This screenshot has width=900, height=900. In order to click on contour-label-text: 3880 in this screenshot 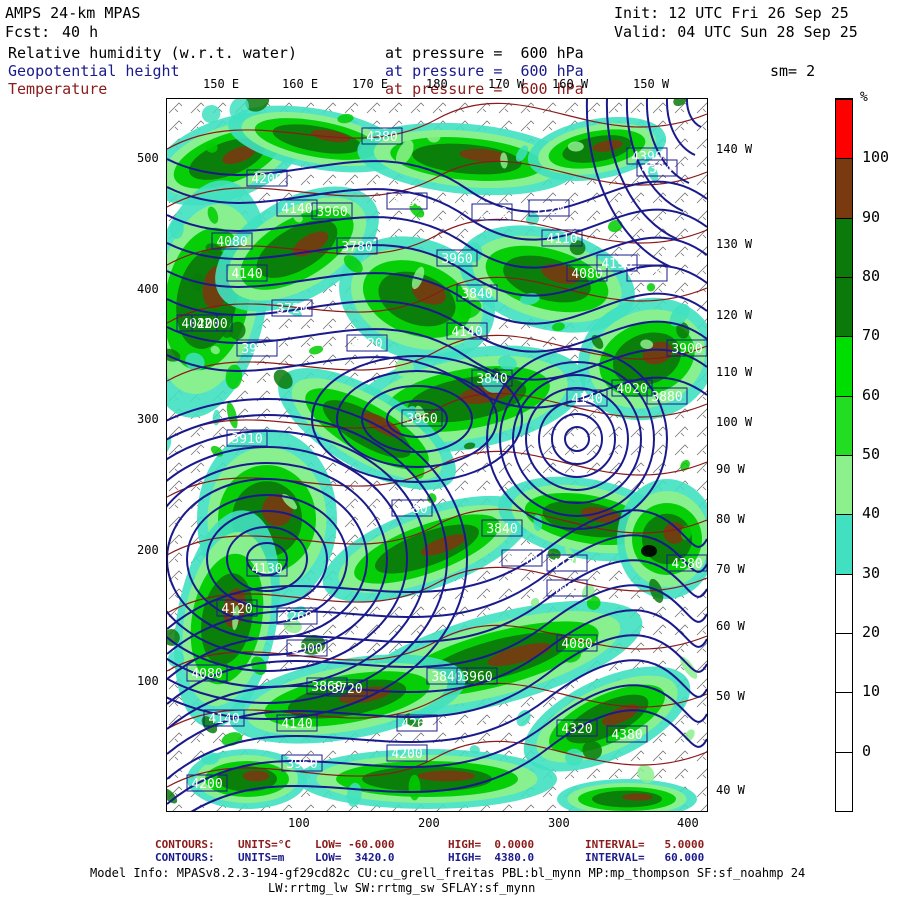, I will do `click(666, 397)`.